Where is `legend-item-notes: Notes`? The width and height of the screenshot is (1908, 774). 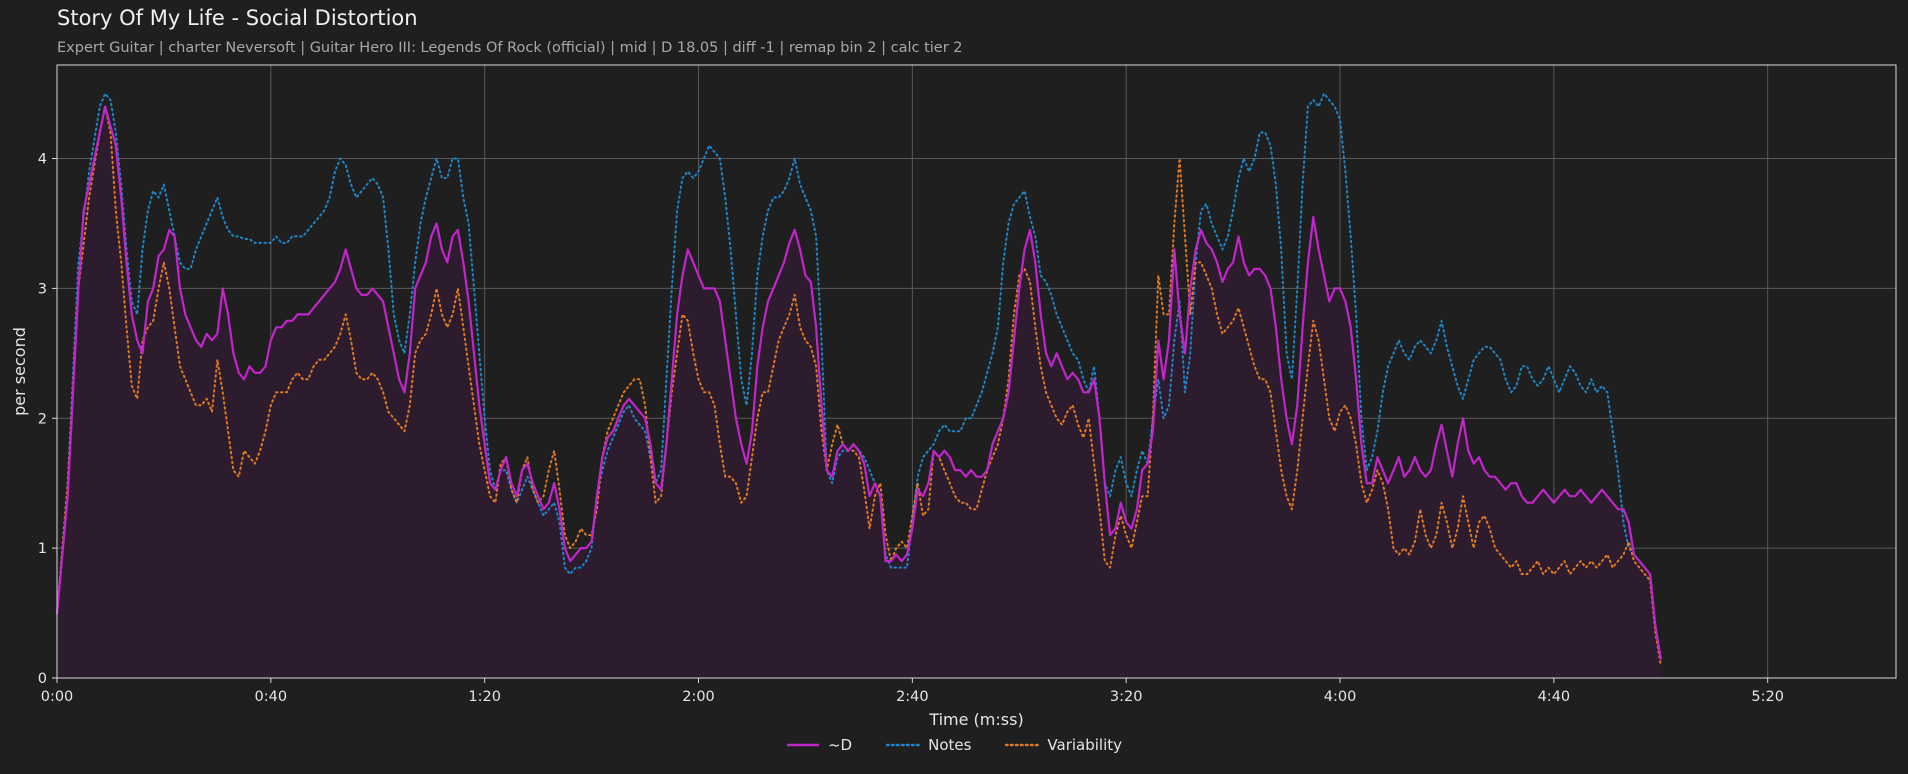
legend-item-notes: Notes is located at coordinates (928, 745).